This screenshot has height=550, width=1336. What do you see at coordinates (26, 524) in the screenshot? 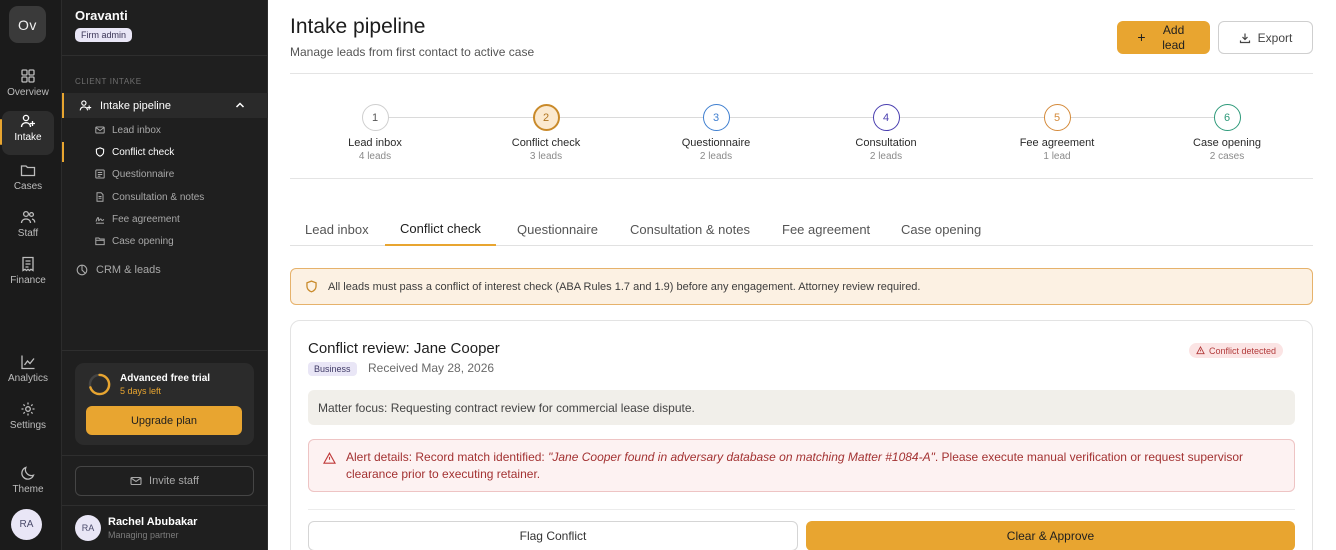
I see `avatar: RA` at bounding box center [26, 524].